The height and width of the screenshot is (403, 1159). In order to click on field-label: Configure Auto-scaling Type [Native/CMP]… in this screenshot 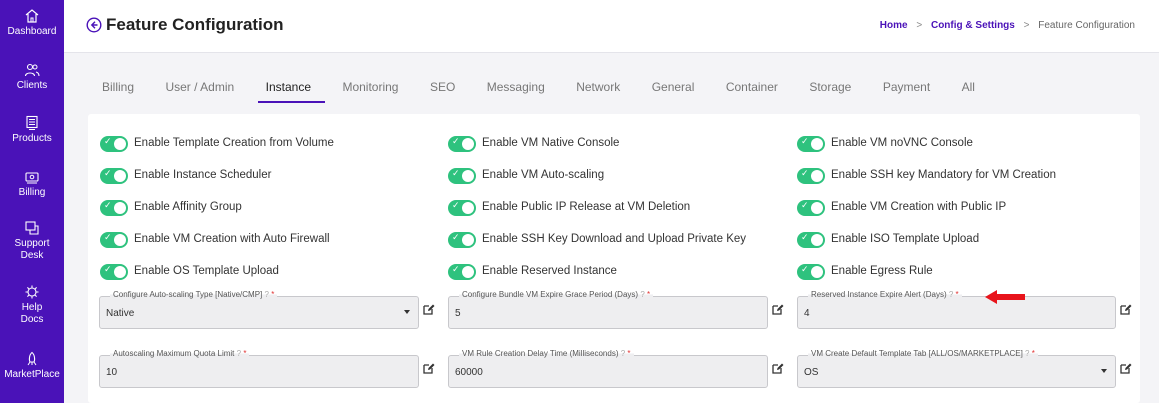, I will do `click(194, 294)`.